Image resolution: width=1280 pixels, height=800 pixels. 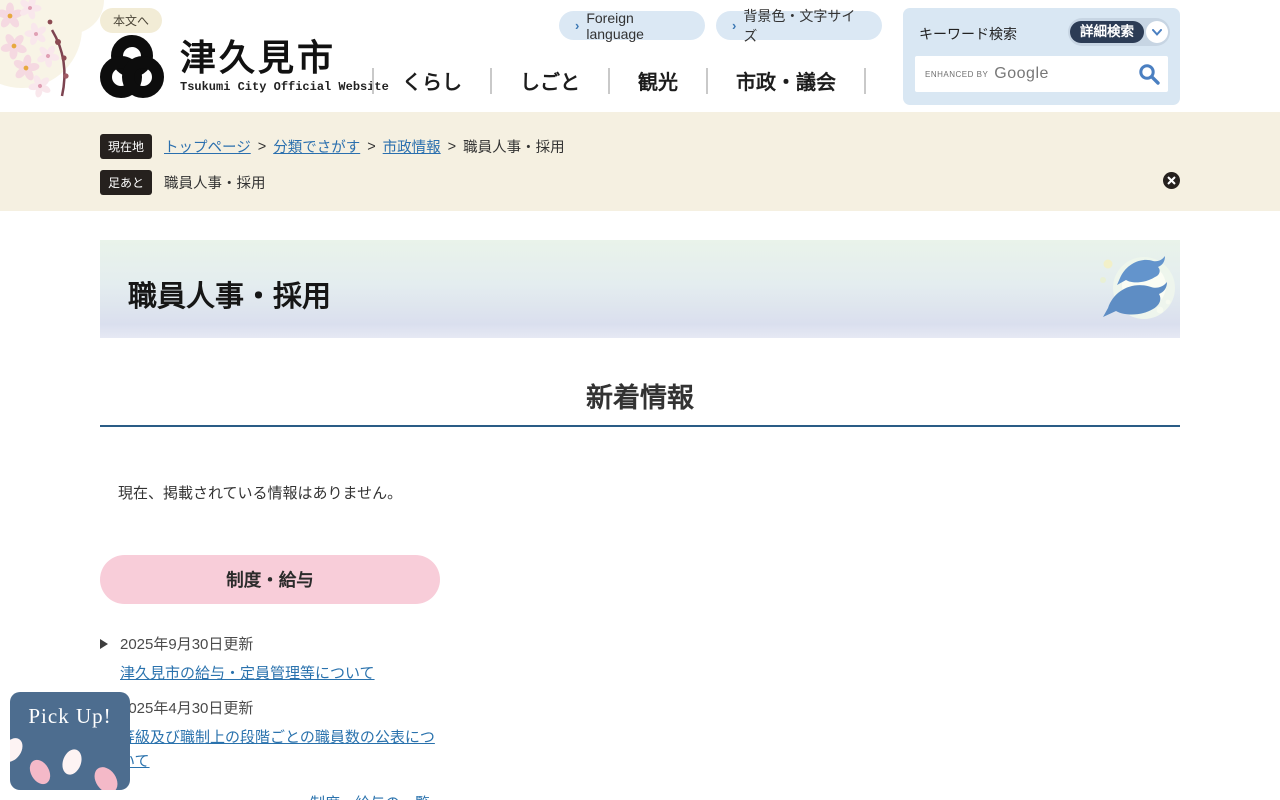 I want to click on sakura-petal-icon, so click(x=64, y=764).